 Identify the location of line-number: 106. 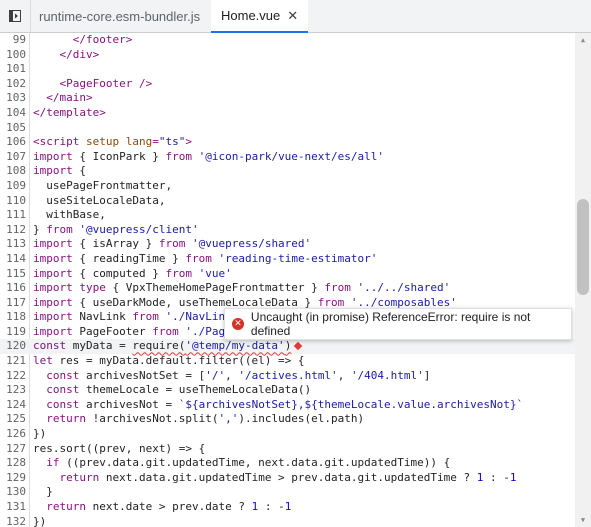
(16, 142).